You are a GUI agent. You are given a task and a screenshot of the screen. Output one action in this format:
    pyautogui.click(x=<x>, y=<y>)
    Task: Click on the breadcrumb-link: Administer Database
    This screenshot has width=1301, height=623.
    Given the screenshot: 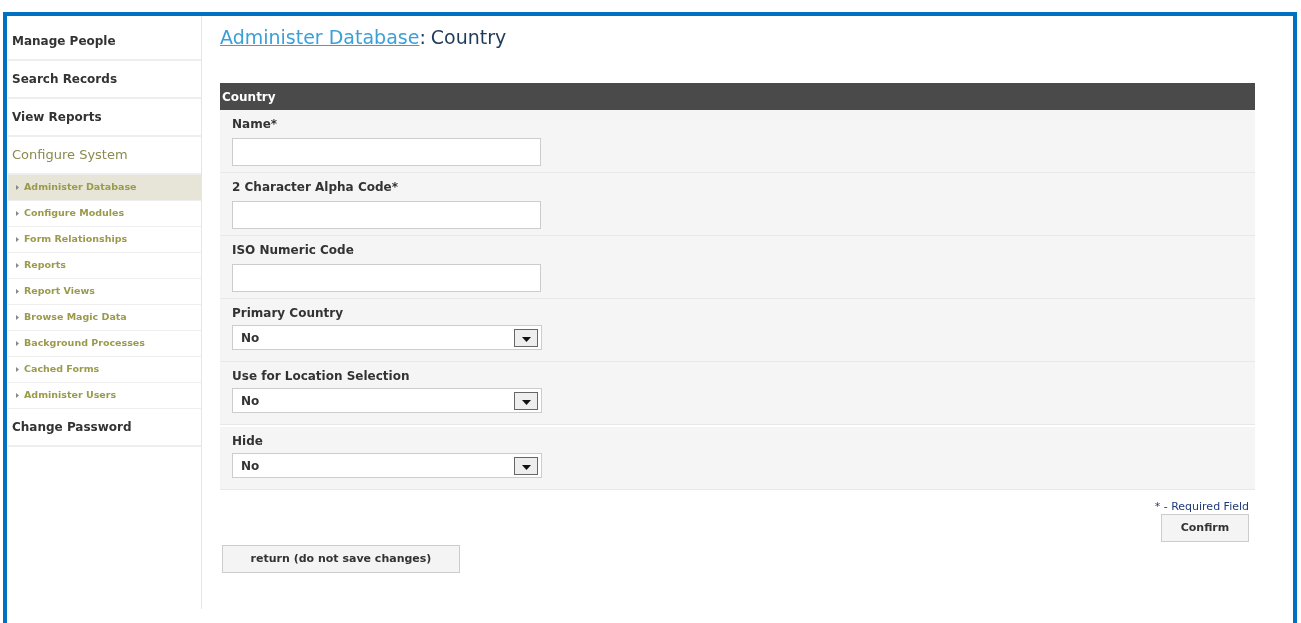 What is the action you would take?
    pyautogui.click(x=320, y=37)
    